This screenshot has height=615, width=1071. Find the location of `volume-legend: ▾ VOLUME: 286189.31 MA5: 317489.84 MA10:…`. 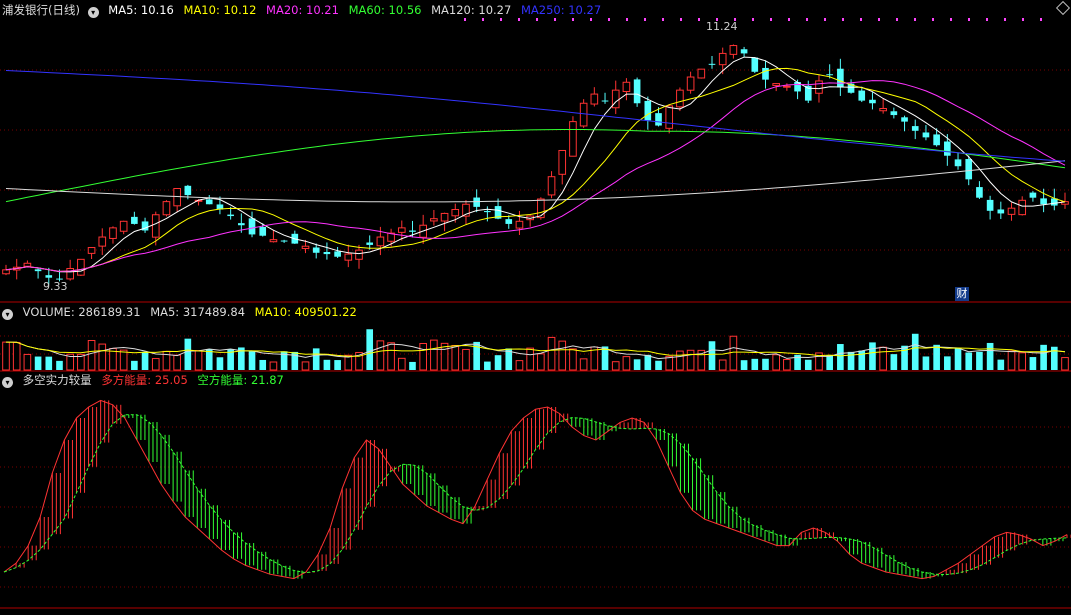

volume-legend: ▾ VOLUME: 286189.31 MA5: 317489.84 MA10:… is located at coordinates (182, 312).